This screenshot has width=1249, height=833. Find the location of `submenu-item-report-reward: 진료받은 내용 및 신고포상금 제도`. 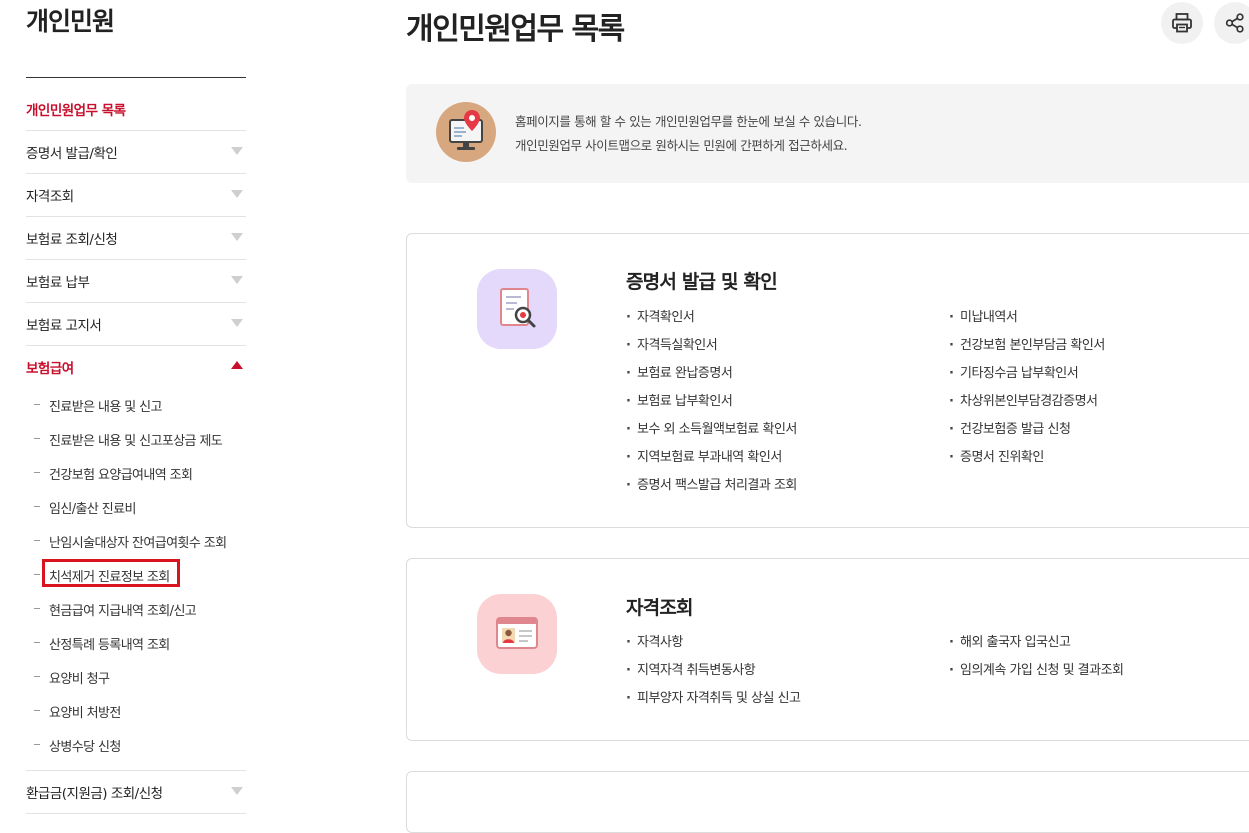

submenu-item-report-reward: 진료받은 내용 및 신고포상금 제도 is located at coordinates (136, 439).